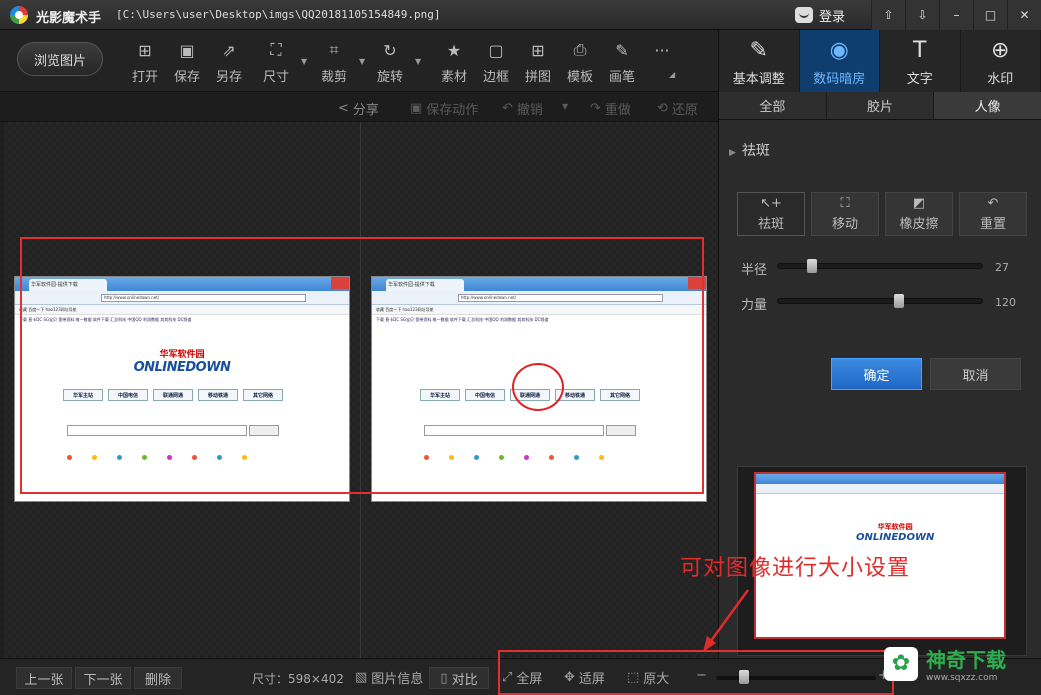 This screenshot has width=1041, height=695. Describe the element at coordinates (880, 266) in the screenshot. I see `radius-slider` at that location.